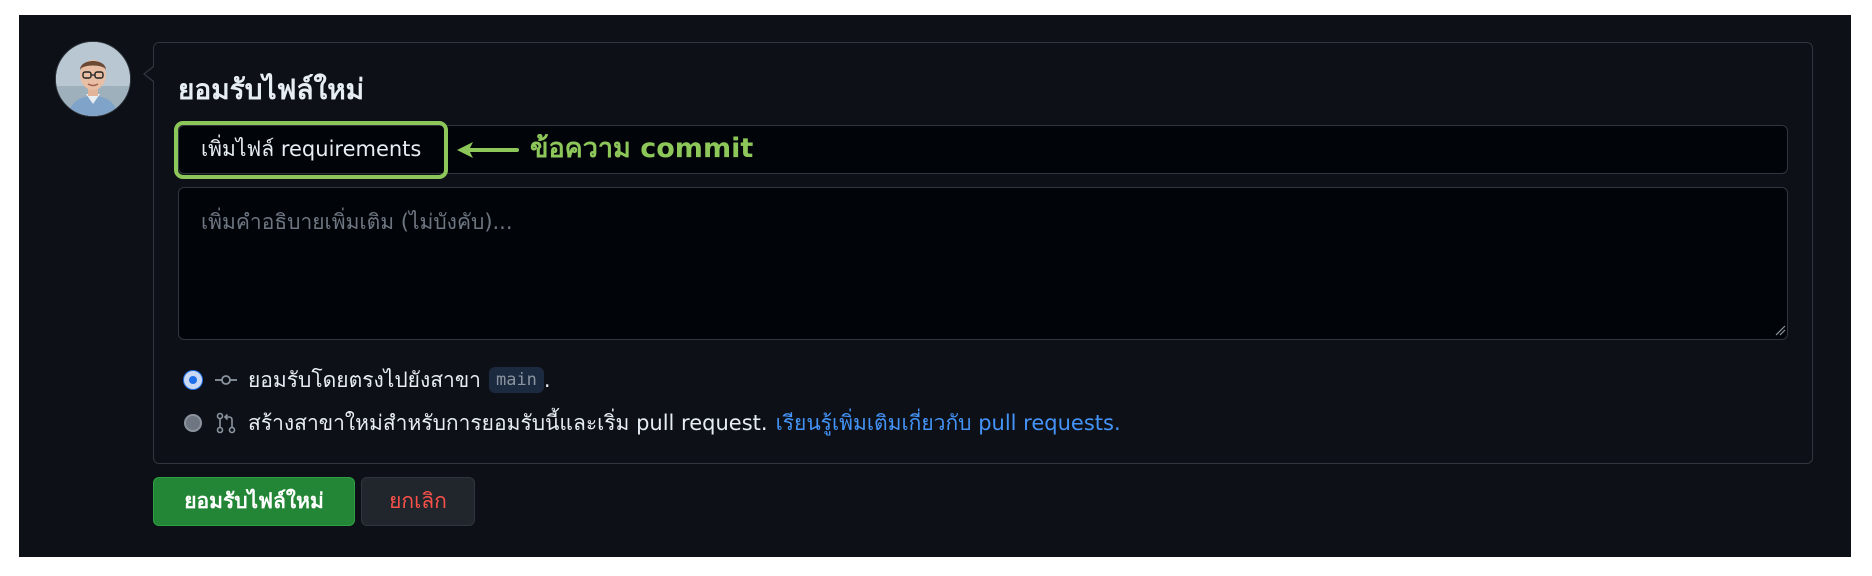 The height and width of the screenshot is (576, 1872). What do you see at coordinates (226, 423) in the screenshot?
I see `git-pull-request-icon` at bounding box center [226, 423].